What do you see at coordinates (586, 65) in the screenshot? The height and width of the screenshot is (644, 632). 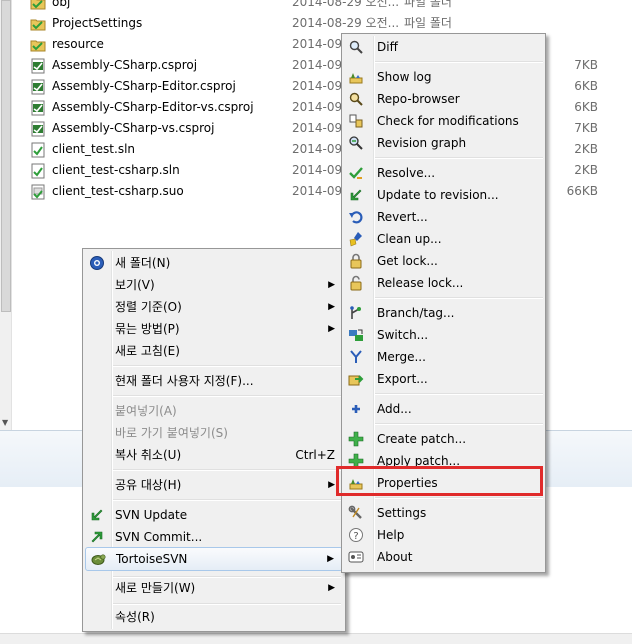 I see `file-size: 7KB` at bounding box center [586, 65].